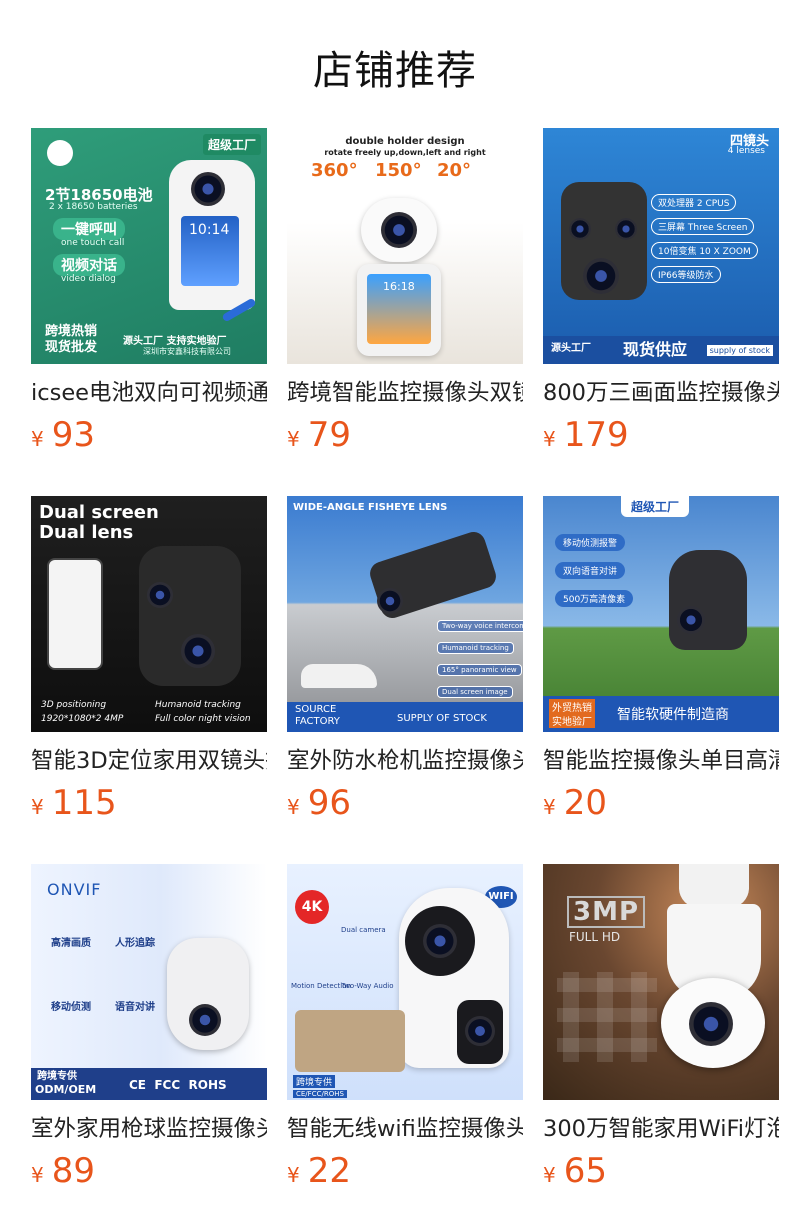  Describe the element at coordinates (363, 930) in the screenshot. I see `feature-item: Dual camera` at that location.